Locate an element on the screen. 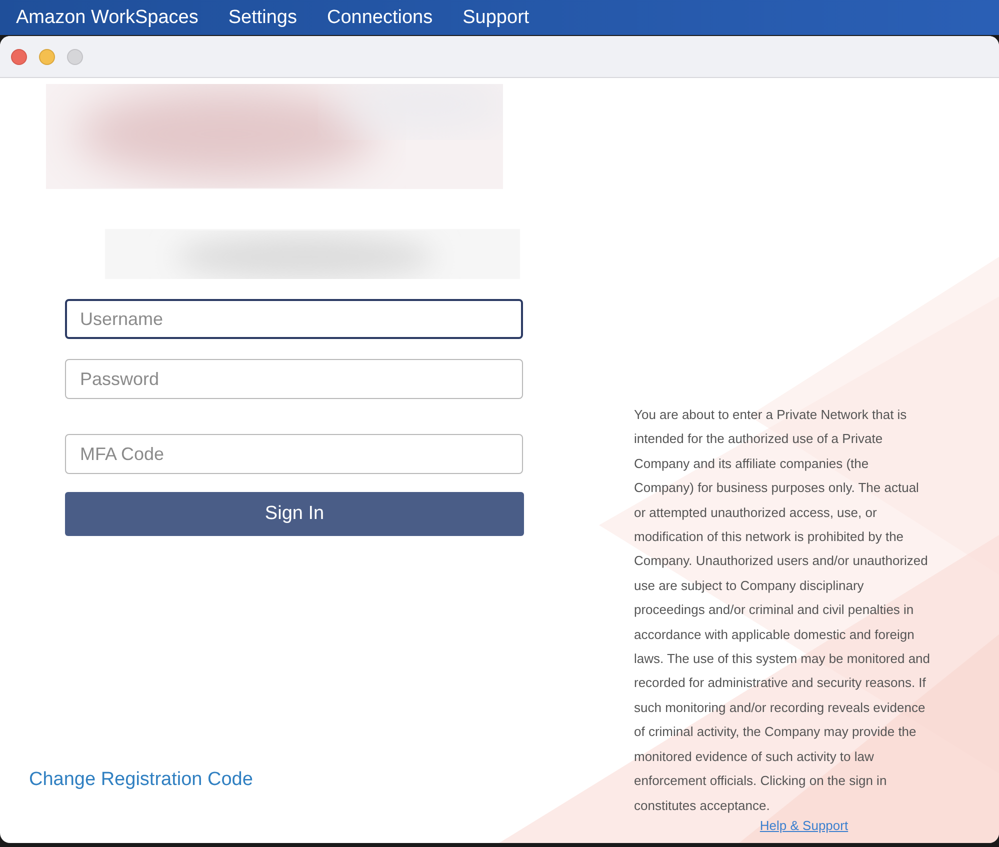  zoom-button is located at coordinates (75, 56).